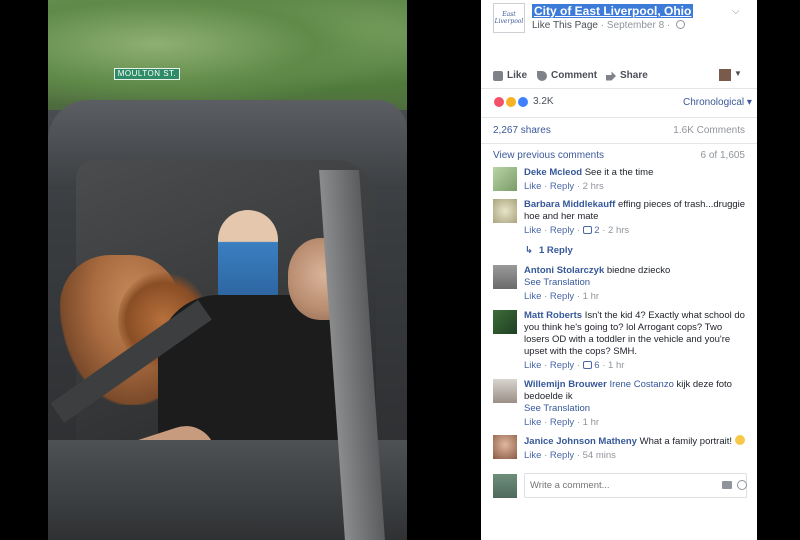 The image size is (800, 540). What do you see at coordinates (778, 270) in the screenshot?
I see `right-edge` at bounding box center [778, 270].